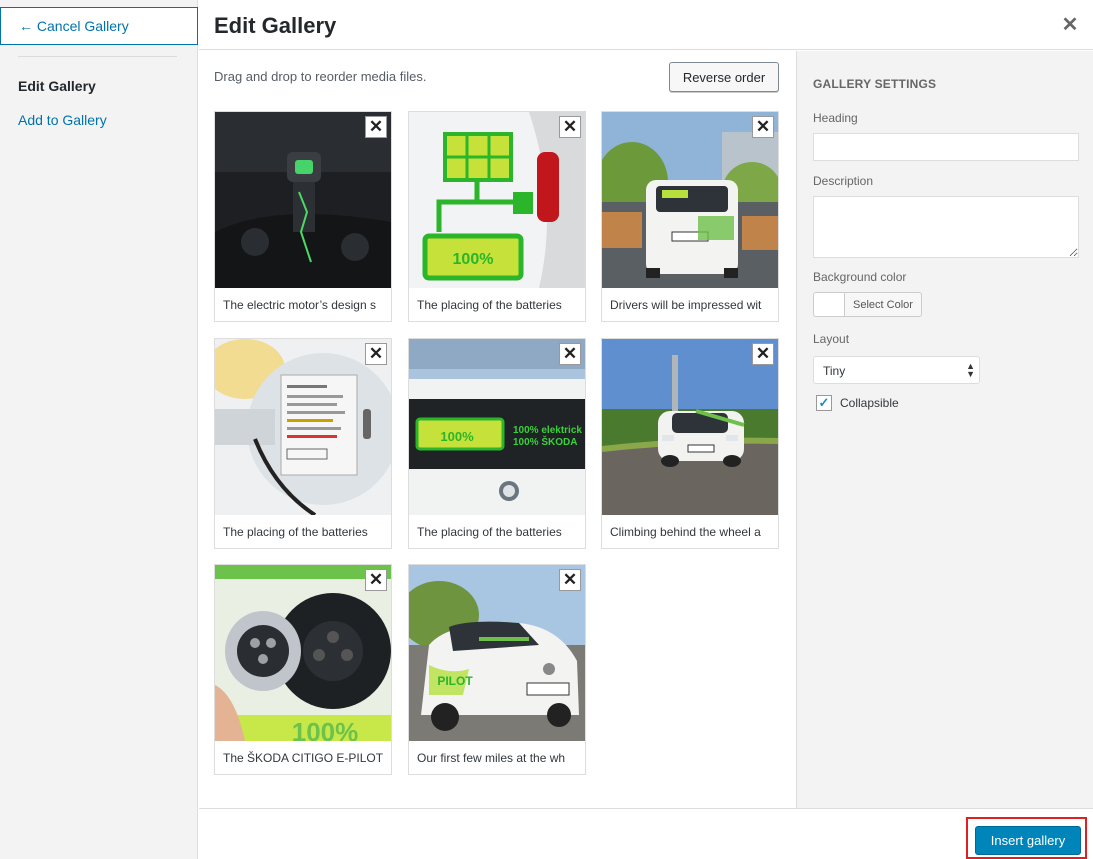 This screenshot has width=1093, height=859. What do you see at coordinates (869, 403) in the screenshot?
I see `collapsible-label: Collapsible` at bounding box center [869, 403].